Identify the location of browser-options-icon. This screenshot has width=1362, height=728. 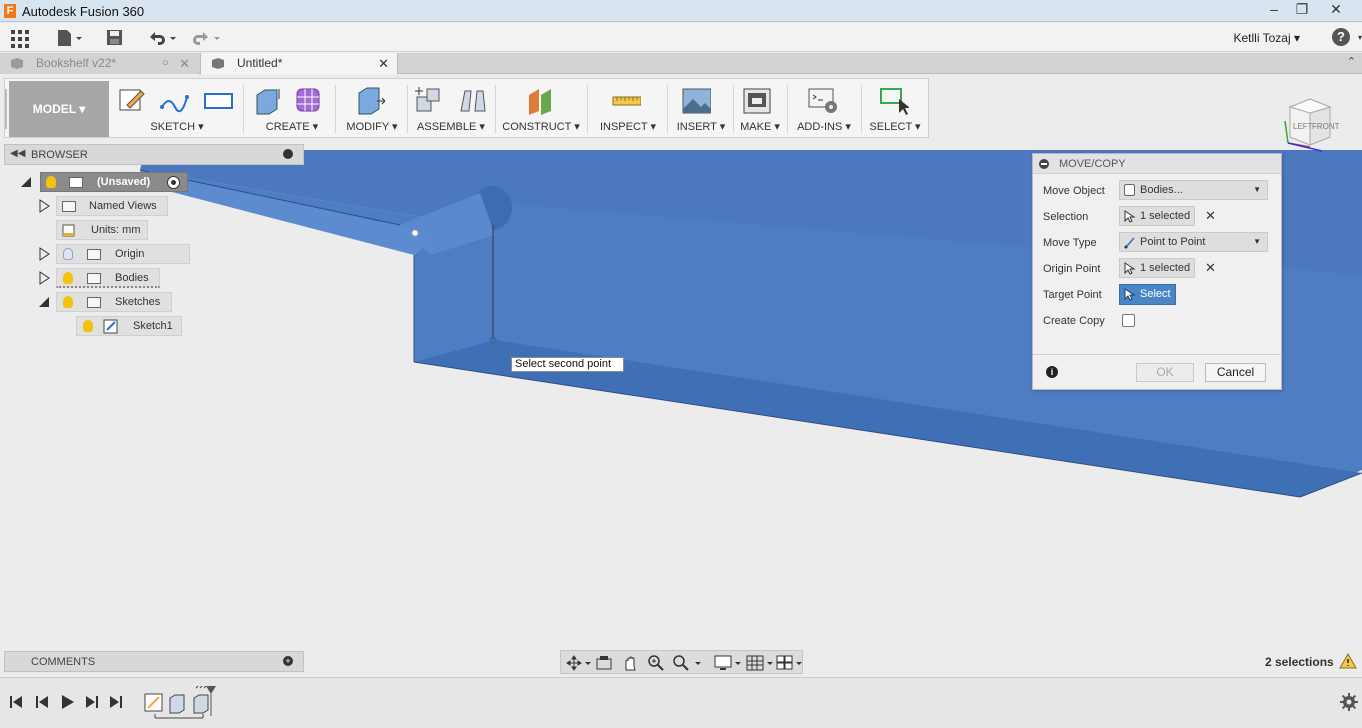
(288, 154).